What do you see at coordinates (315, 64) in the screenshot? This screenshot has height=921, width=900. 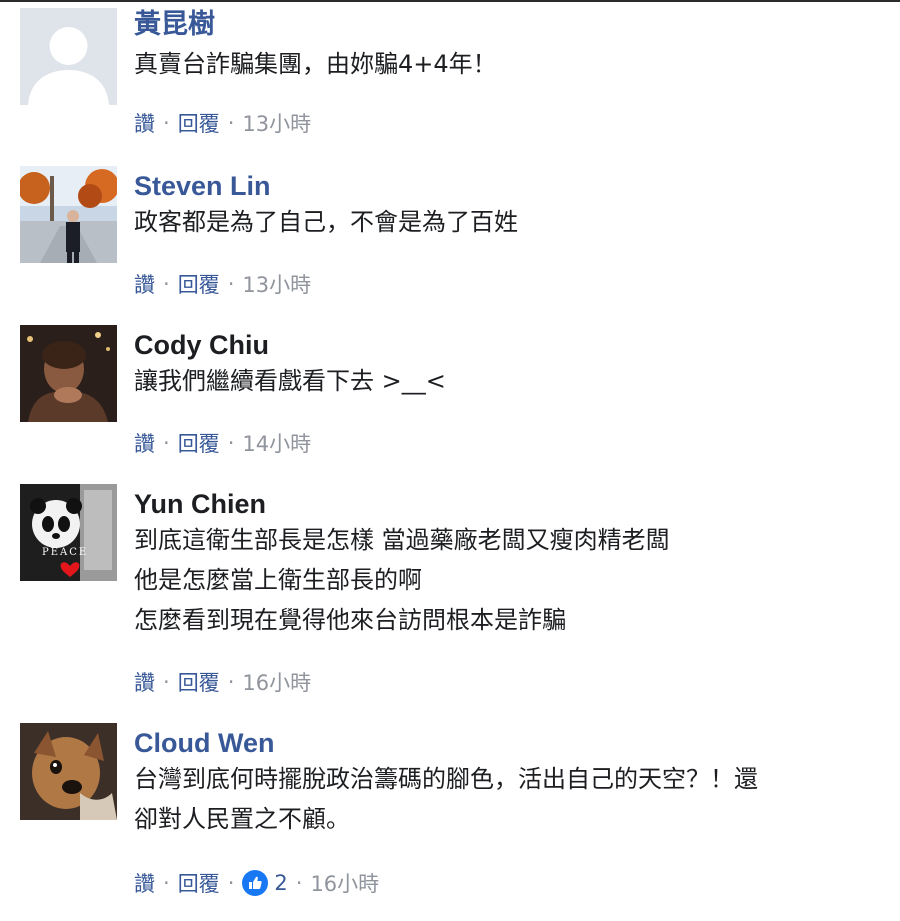 I see `comment-text: 真賣台詐騙集團，由妳騙4+4年！` at bounding box center [315, 64].